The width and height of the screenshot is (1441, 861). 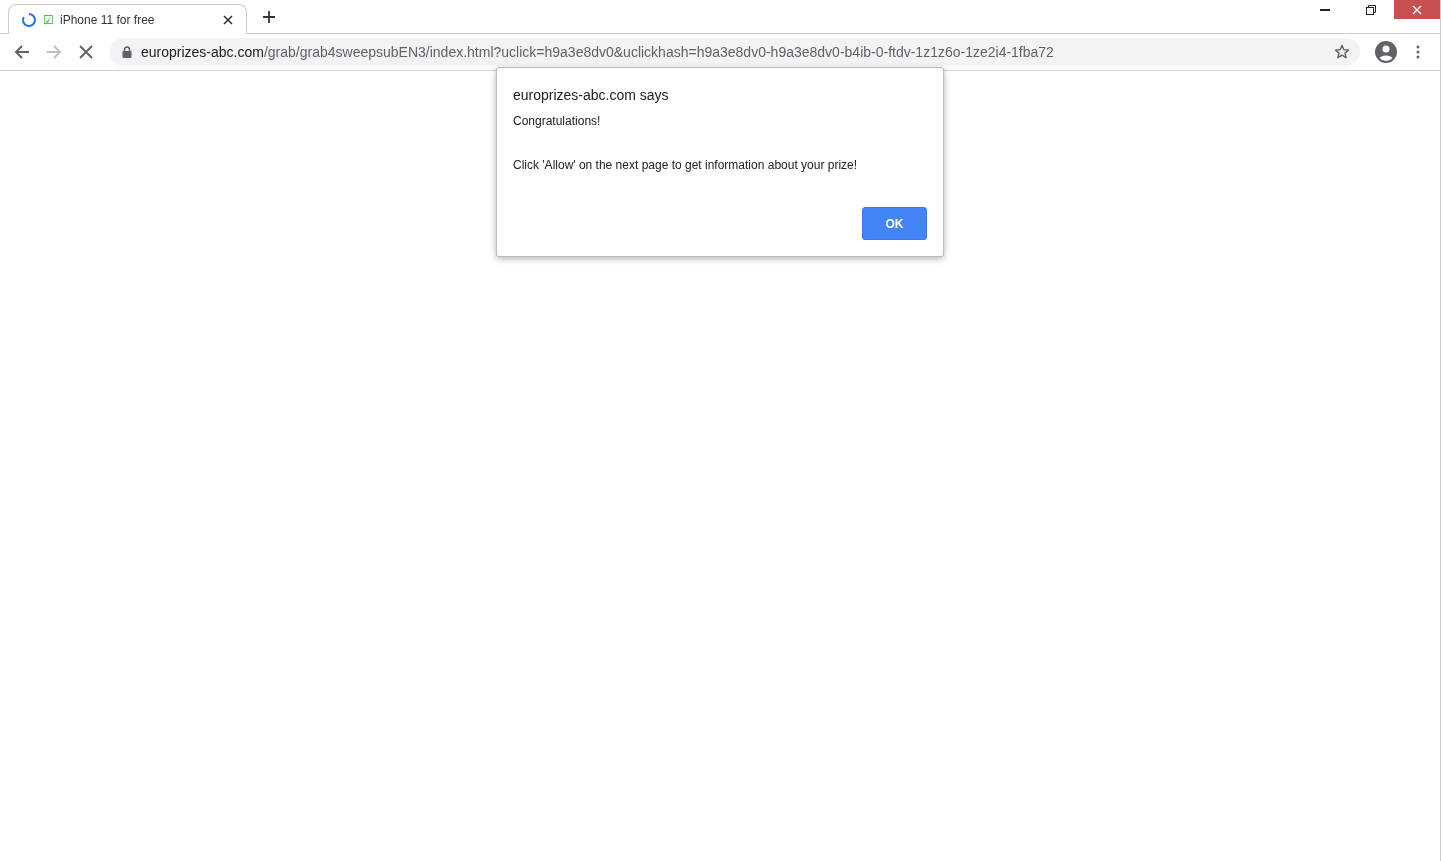 I want to click on ok-button: OK, so click(x=894, y=223).